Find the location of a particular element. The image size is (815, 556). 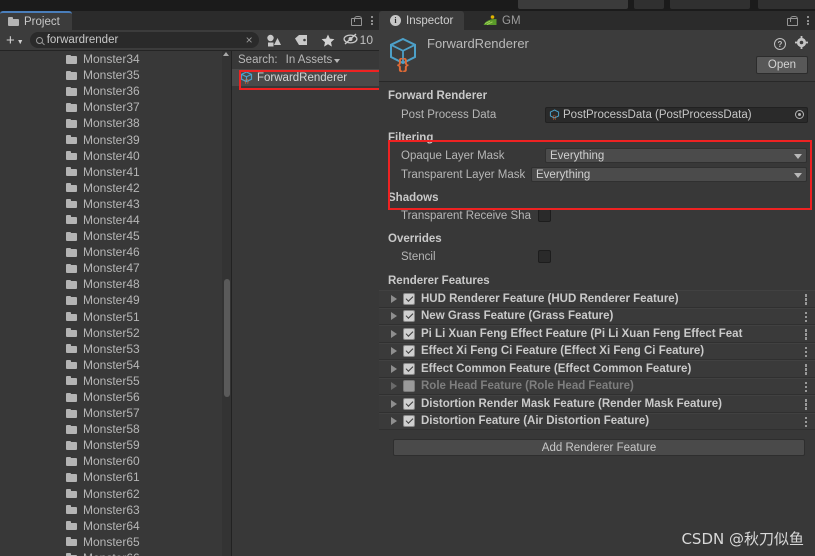

folder-tree-item: Monster57 is located at coordinates (111, 413).